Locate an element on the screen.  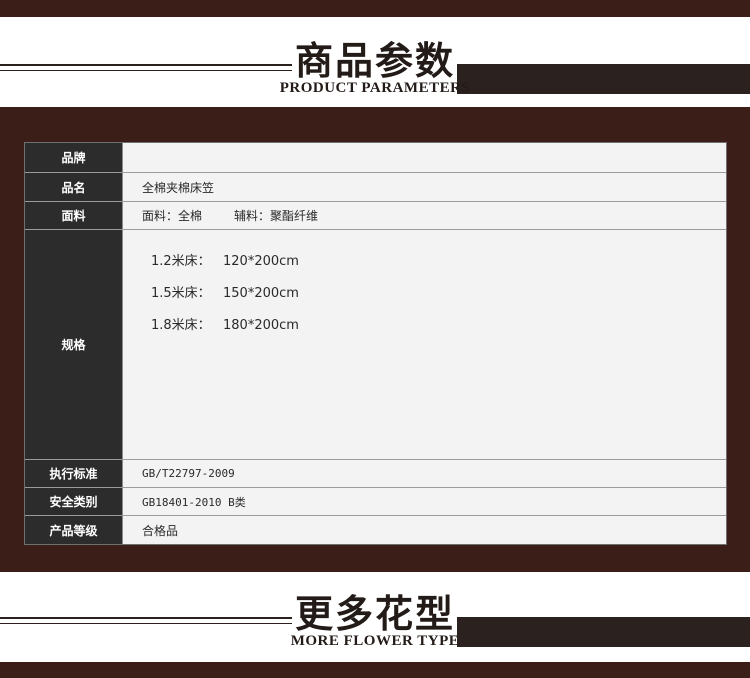
spec-item: 1.5米床： 150*200cm is located at coordinates (225, 298).